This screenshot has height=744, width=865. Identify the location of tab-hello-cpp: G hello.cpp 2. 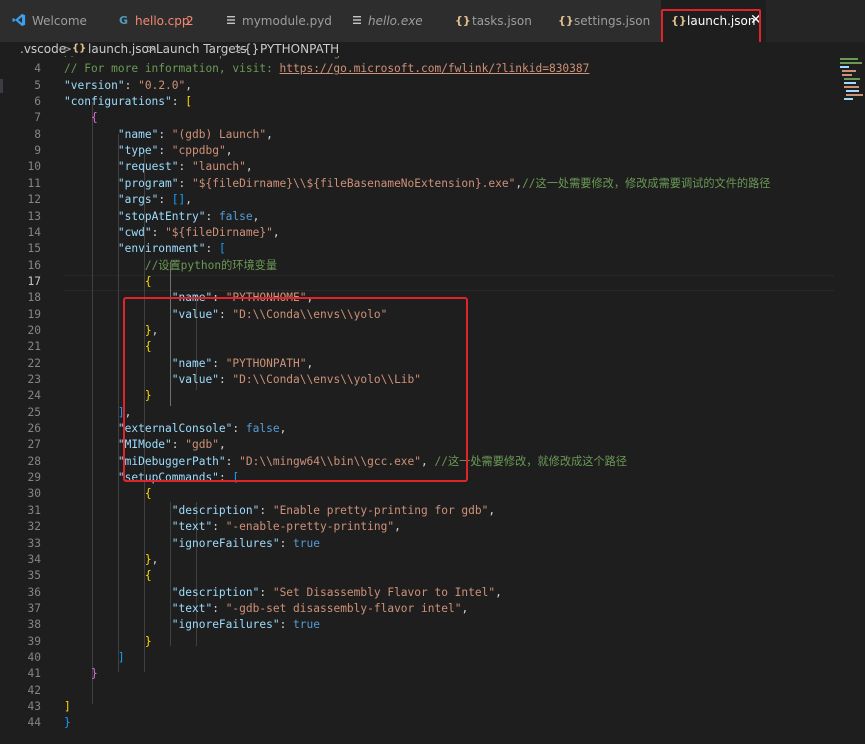
(156, 21).